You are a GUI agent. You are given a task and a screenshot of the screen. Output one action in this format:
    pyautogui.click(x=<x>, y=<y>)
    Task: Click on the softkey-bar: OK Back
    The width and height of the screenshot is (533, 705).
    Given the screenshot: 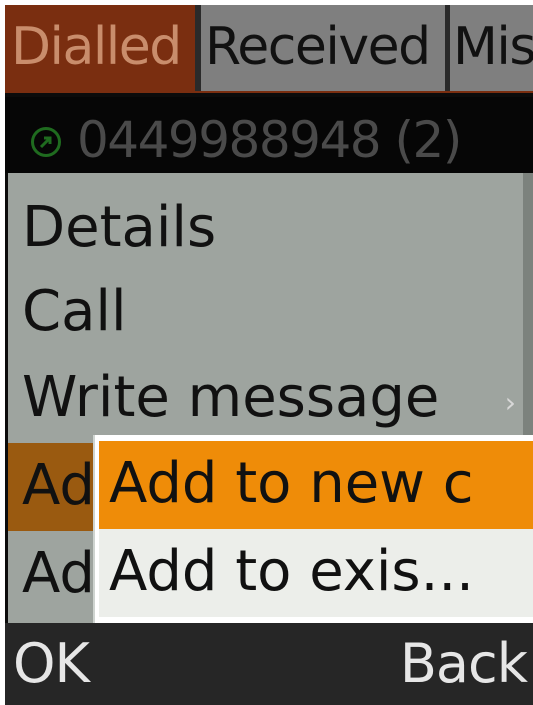 What is the action you would take?
    pyautogui.click(x=269, y=664)
    